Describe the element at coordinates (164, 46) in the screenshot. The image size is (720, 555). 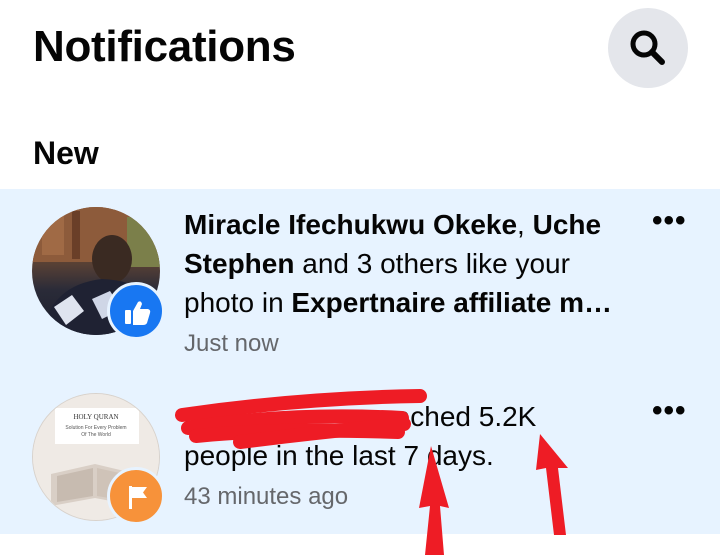
I see `page-title: Notifications` at that location.